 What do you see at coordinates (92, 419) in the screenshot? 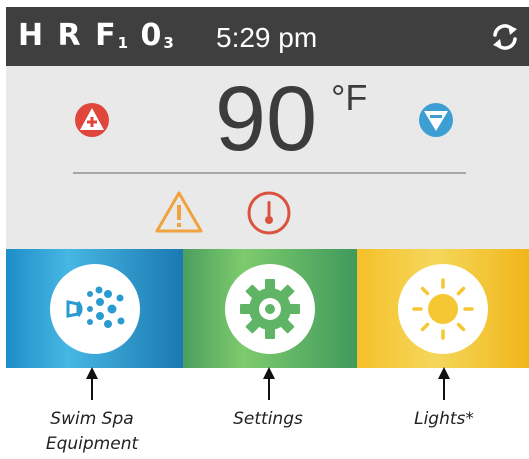
I see `equipment-label-line1: Swim Spa` at bounding box center [92, 419].